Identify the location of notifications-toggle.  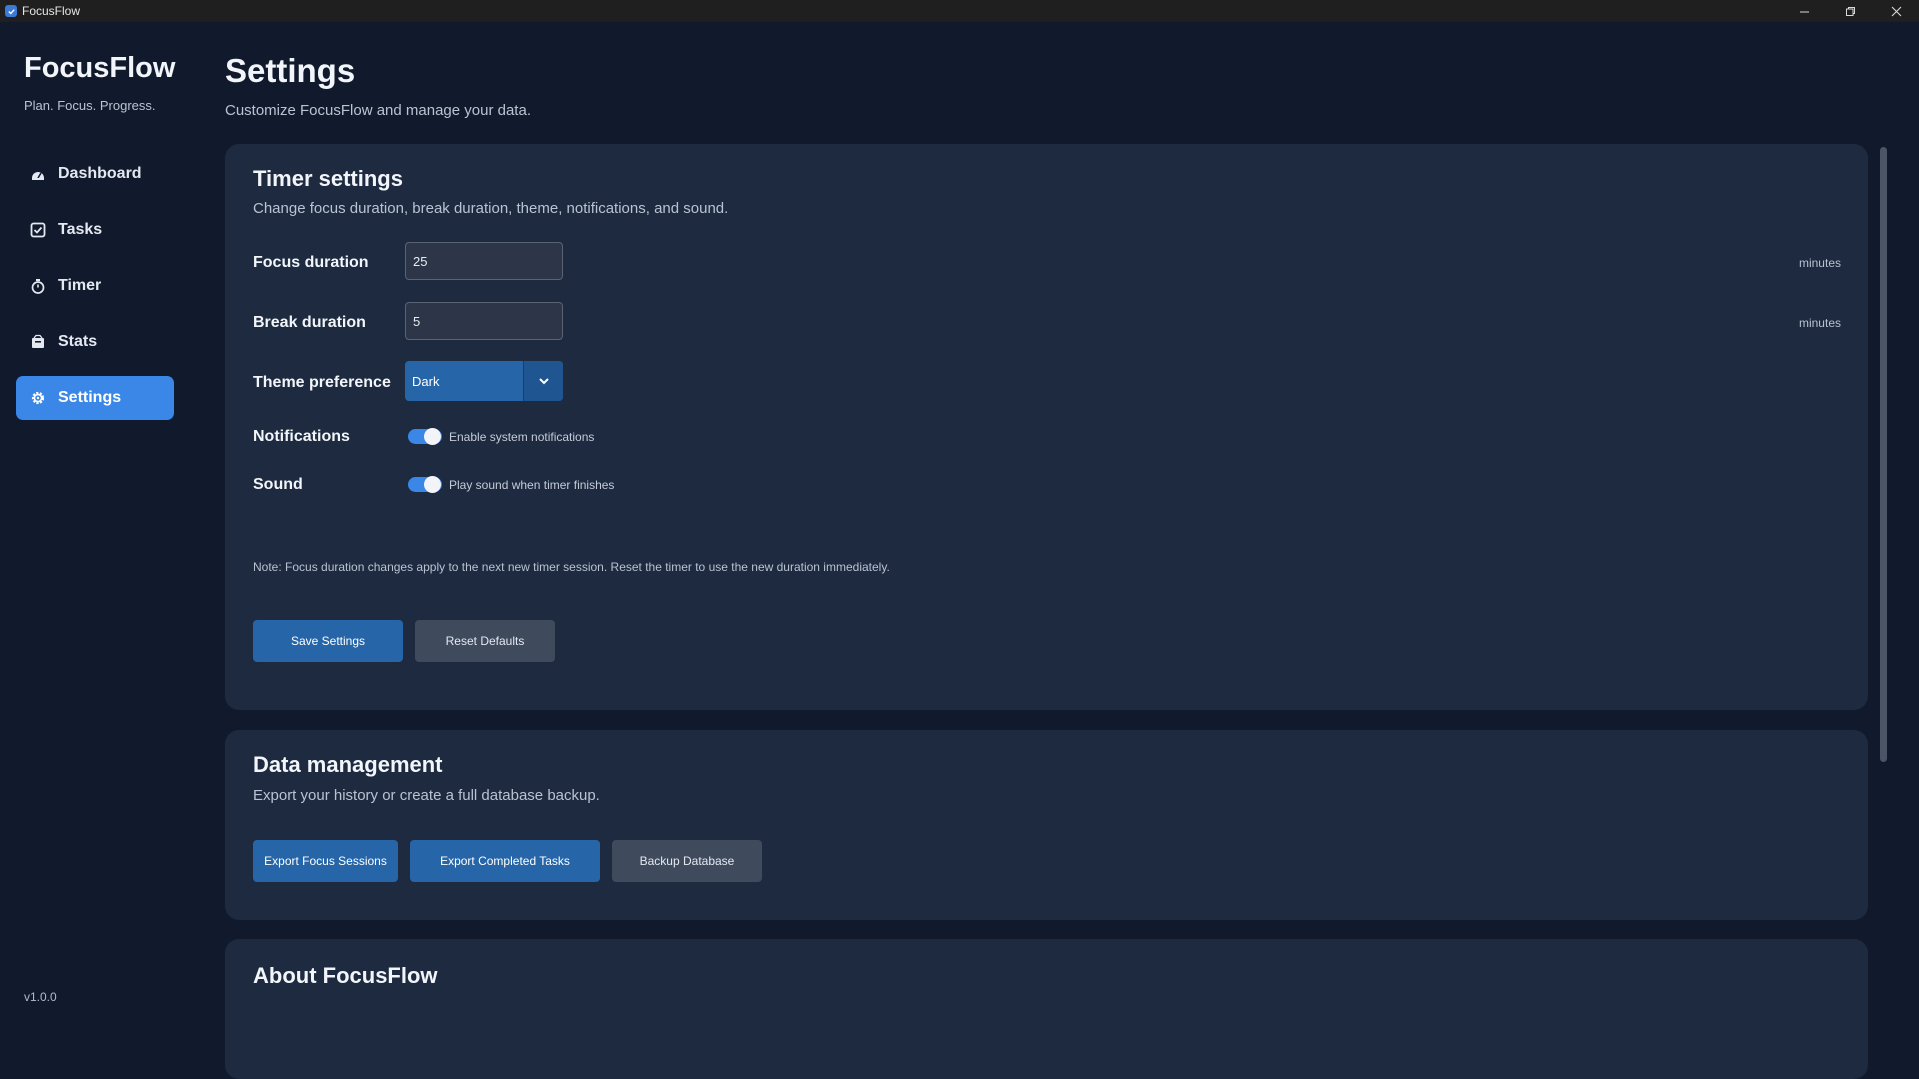
(425, 436).